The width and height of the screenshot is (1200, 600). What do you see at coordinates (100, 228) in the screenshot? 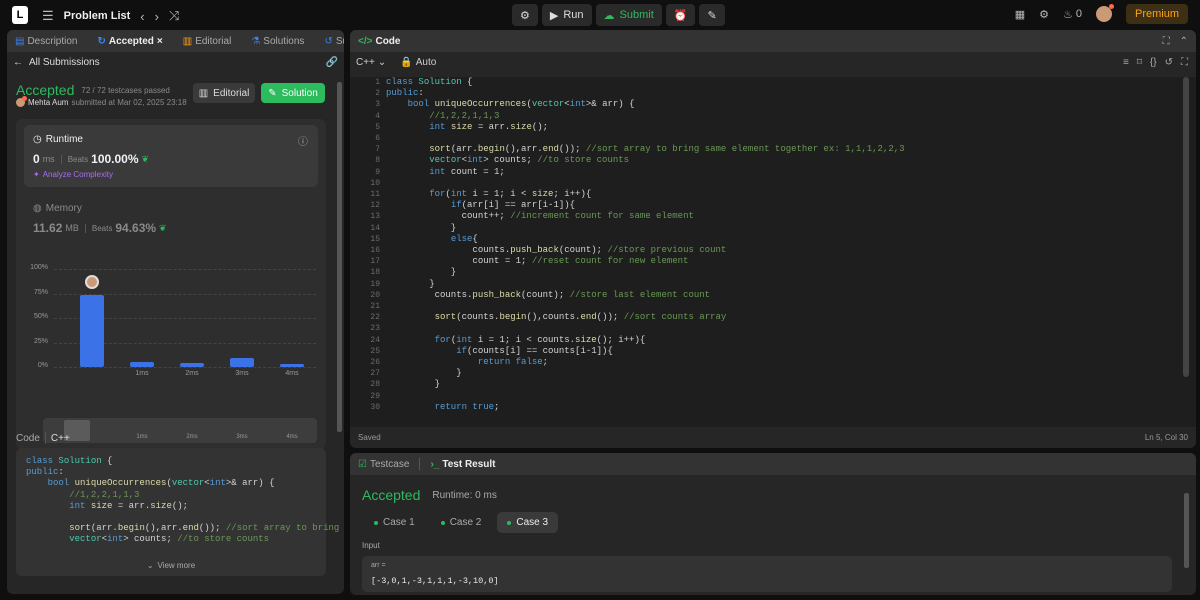
I see `memory-value: 11.62 MB Beats 94.63% ❦` at bounding box center [100, 228].